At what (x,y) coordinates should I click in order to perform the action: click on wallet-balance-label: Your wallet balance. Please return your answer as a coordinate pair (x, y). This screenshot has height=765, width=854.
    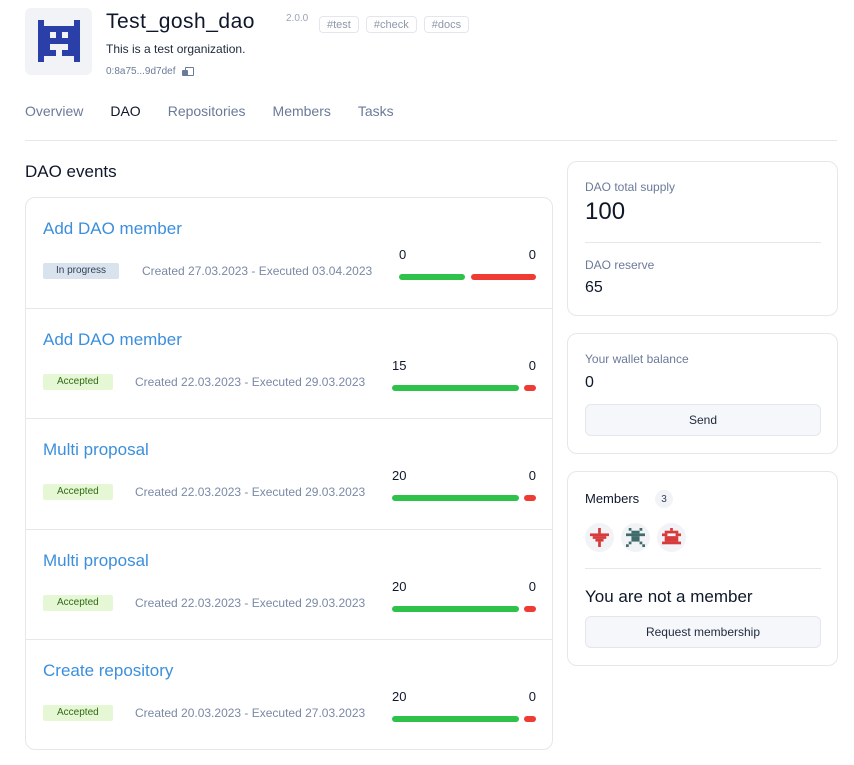
    Looking at the image, I should click on (637, 359).